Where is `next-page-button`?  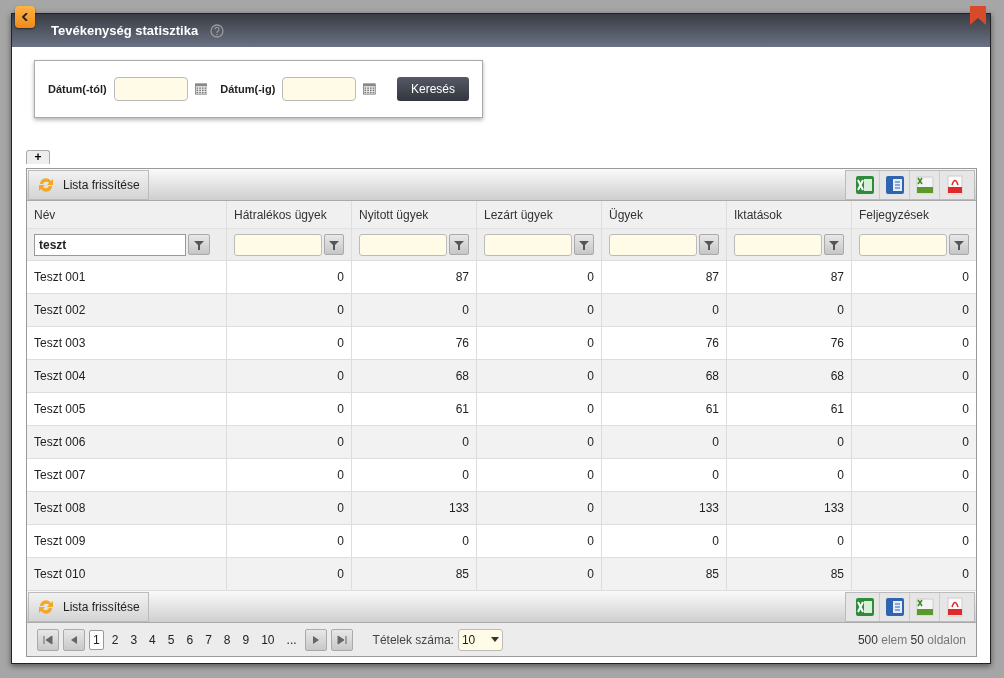
next-page-button is located at coordinates (315, 639).